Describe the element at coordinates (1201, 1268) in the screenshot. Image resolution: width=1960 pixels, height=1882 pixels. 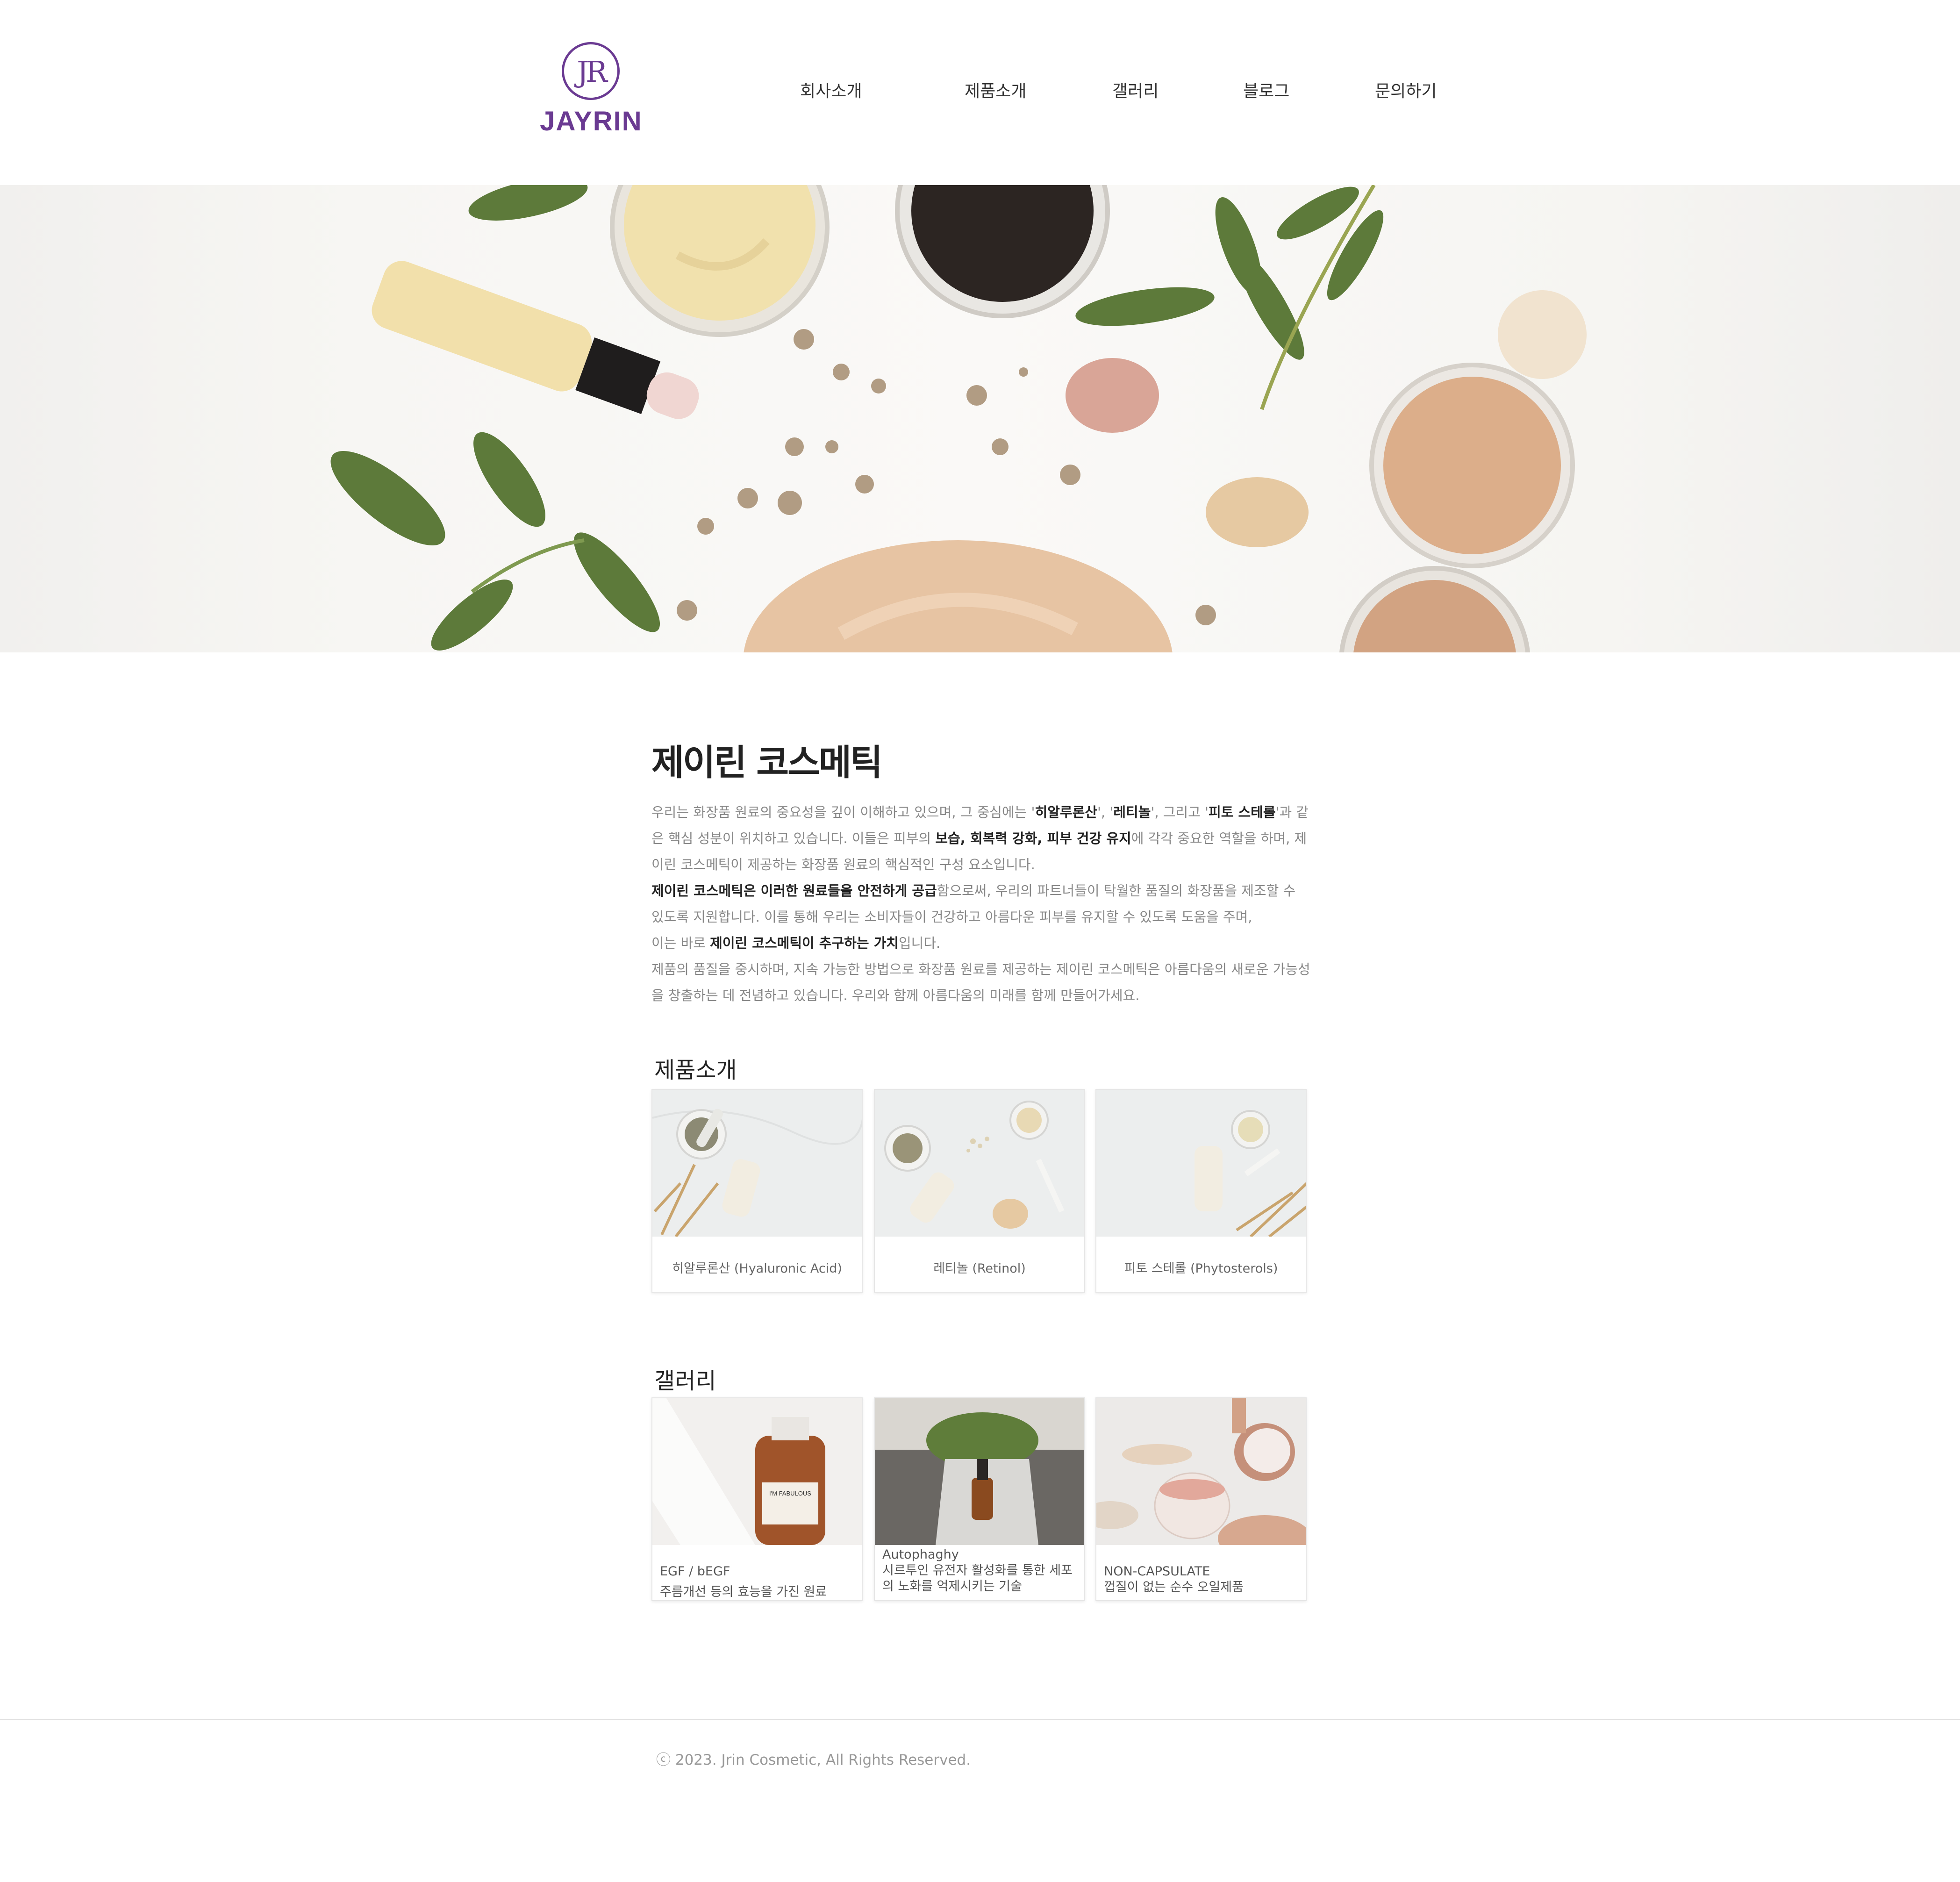
I see `product-label: 피토 스테롤 (Phytosterols)` at that location.